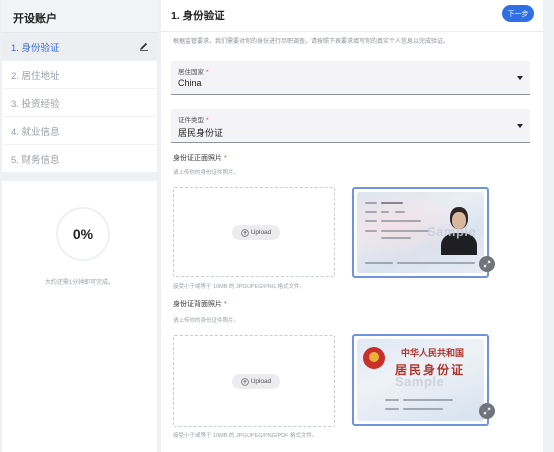 The width and height of the screenshot is (554, 452). I want to click on id-type-label: 证件类型 *, so click(193, 120).